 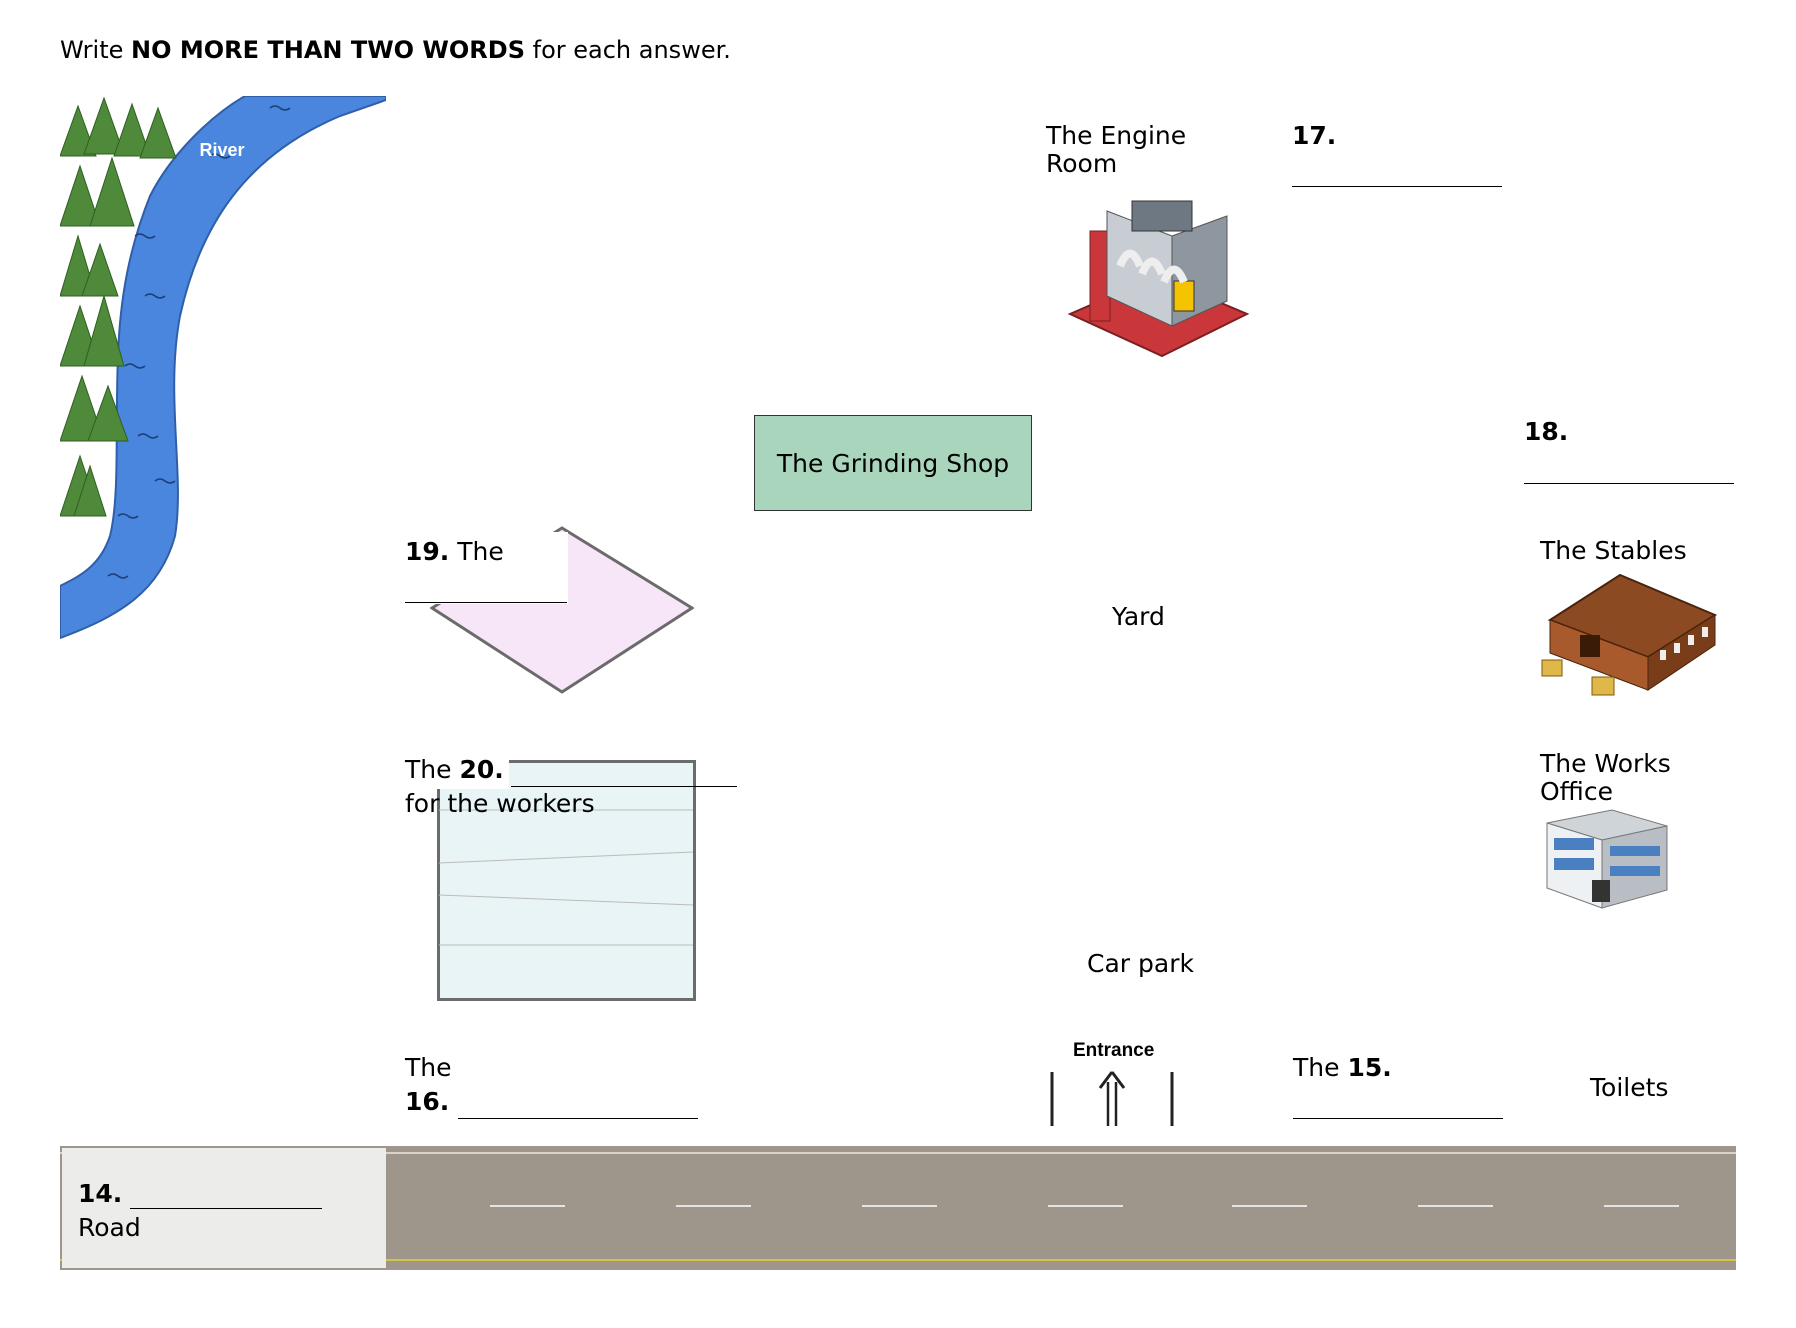 What do you see at coordinates (1605, 777) in the screenshot?
I see `works-office-label: The Works Office` at bounding box center [1605, 777].